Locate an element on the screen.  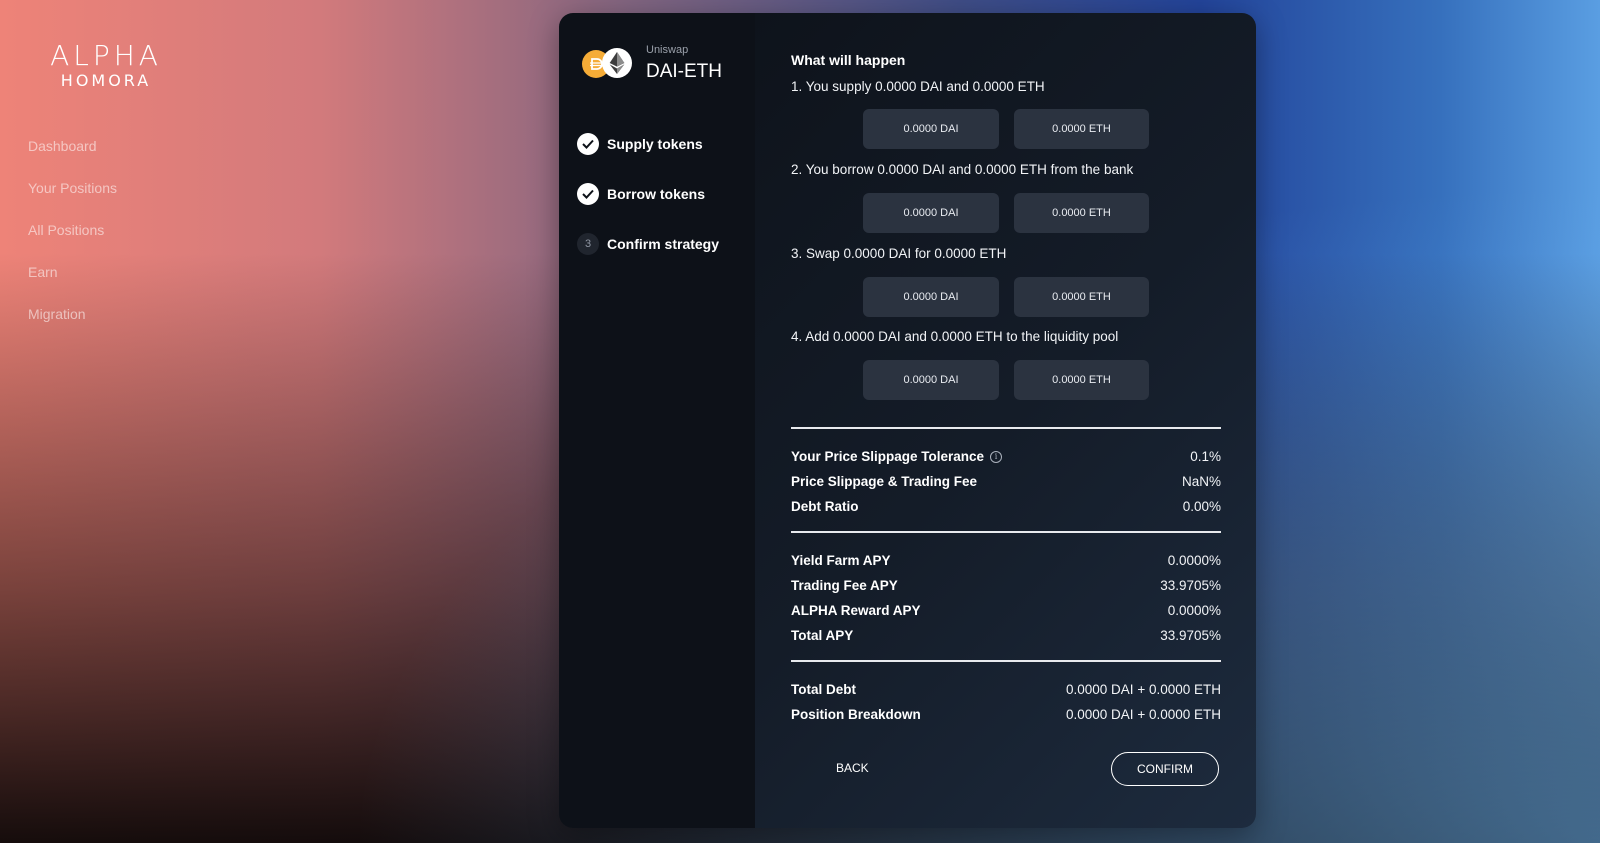
nav-item-all-positions: All Positions is located at coordinates (72, 241).